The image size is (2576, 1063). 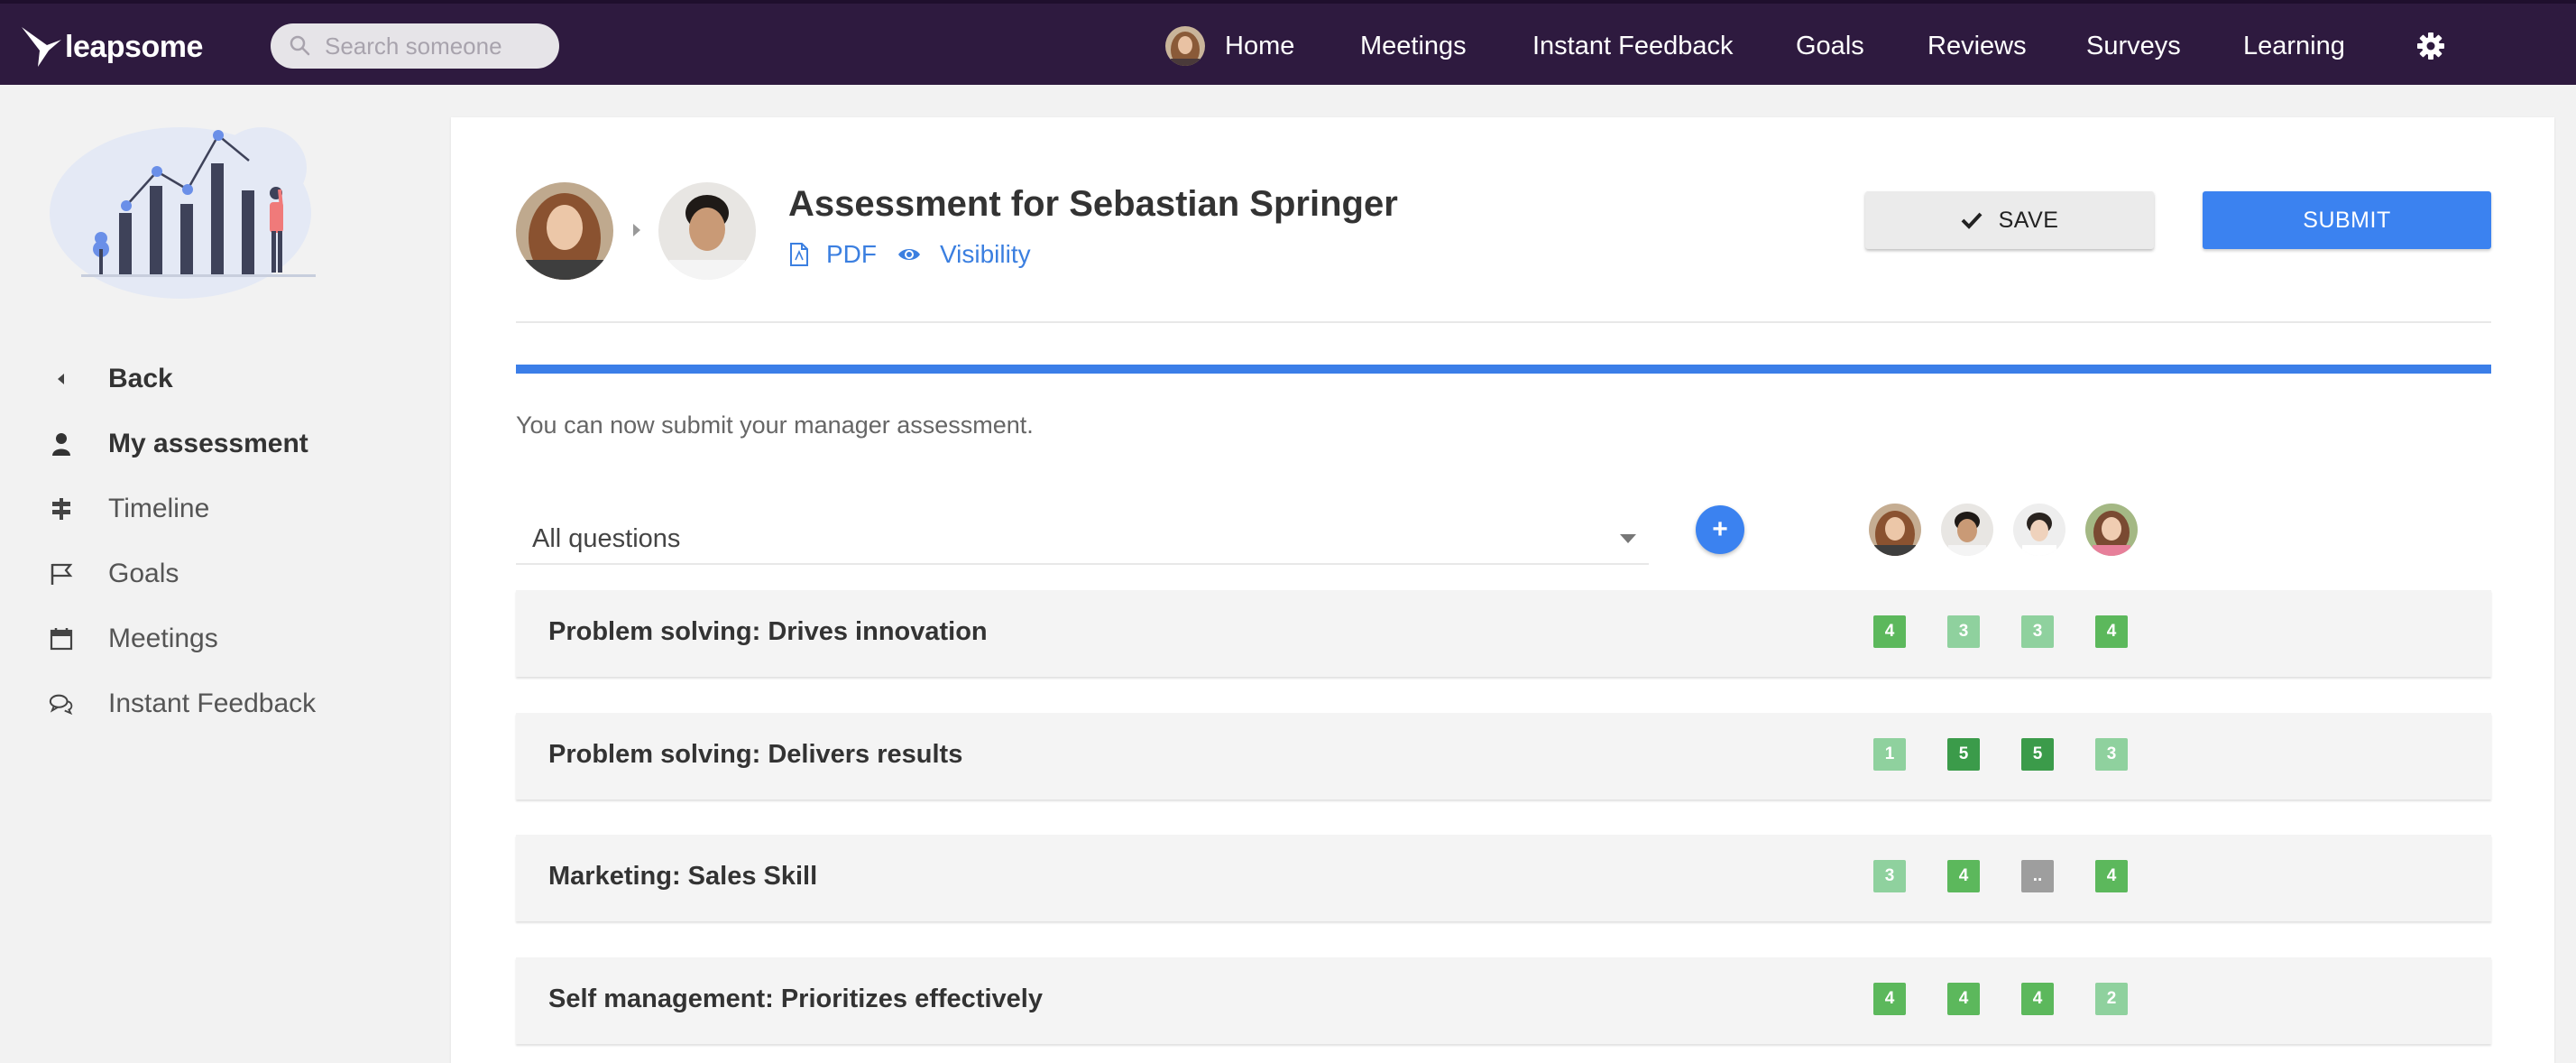 What do you see at coordinates (1503, 322) in the screenshot?
I see `header-divider` at bounding box center [1503, 322].